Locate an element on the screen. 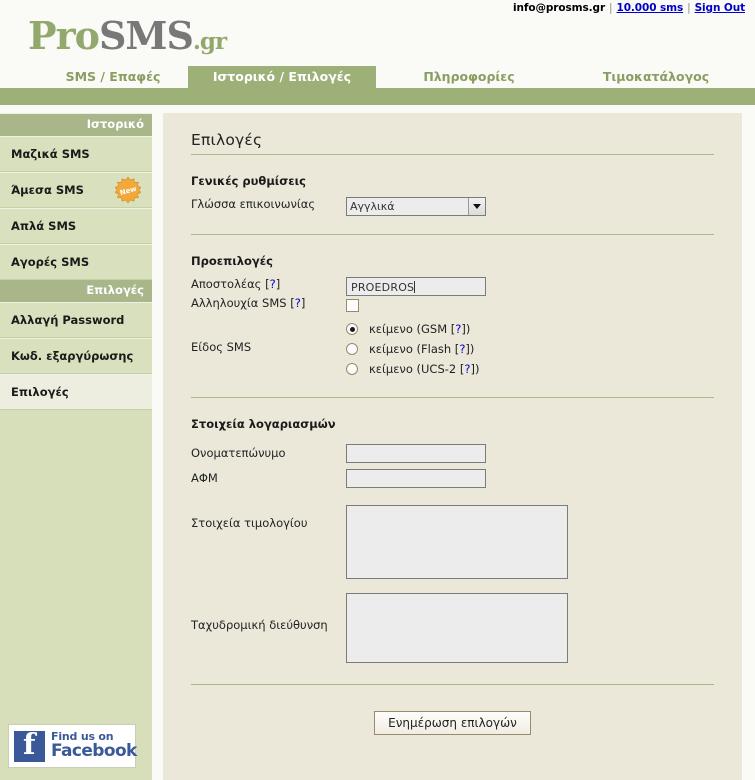 The height and width of the screenshot is (780, 755). new-badge-icon: New is located at coordinates (128, 190).